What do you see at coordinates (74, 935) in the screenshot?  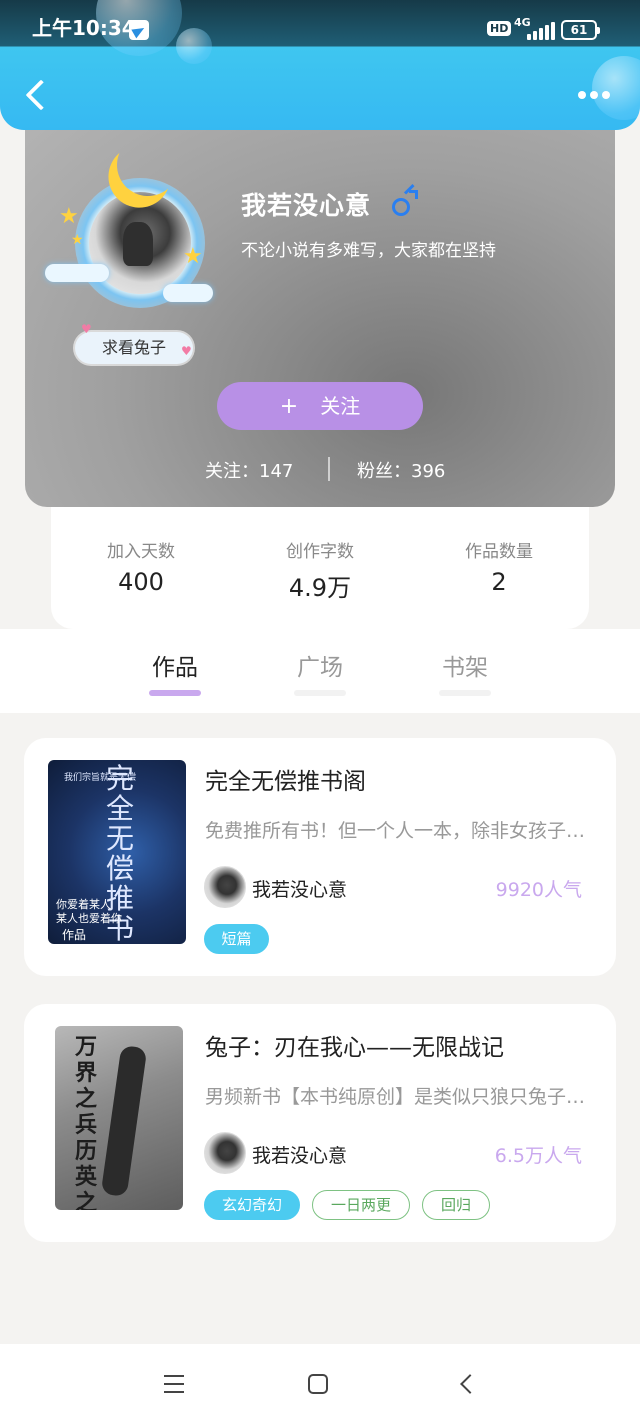 I see `cover-text: 作品` at bounding box center [74, 935].